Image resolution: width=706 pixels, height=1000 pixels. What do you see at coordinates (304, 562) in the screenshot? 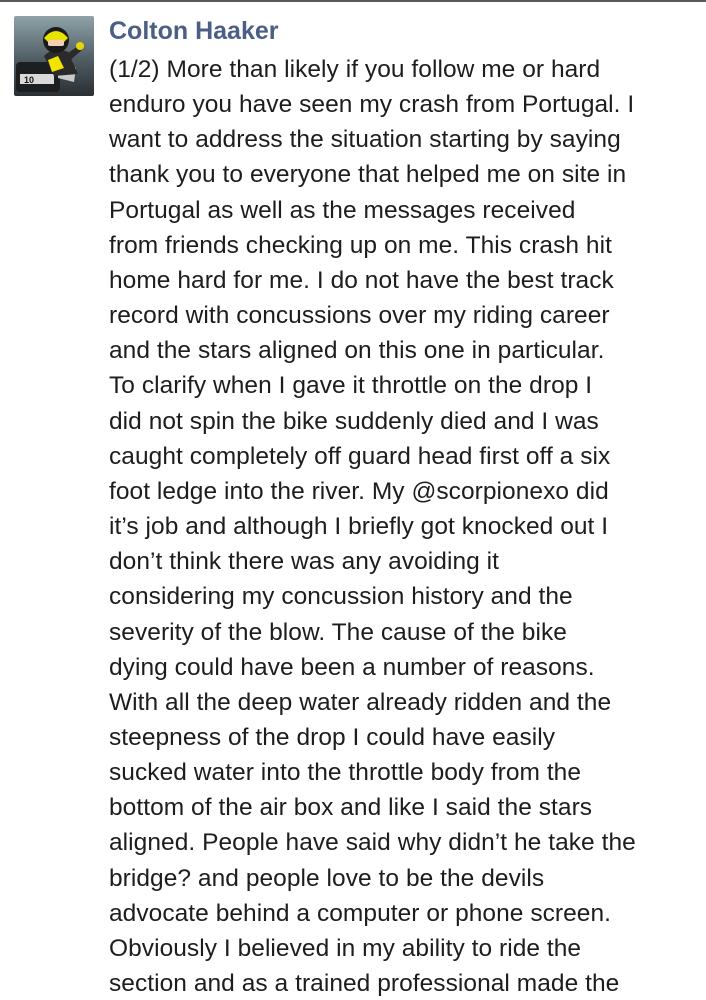
I see `post-text-line: don’t think there was any avoiding it` at bounding box center [304, 562].